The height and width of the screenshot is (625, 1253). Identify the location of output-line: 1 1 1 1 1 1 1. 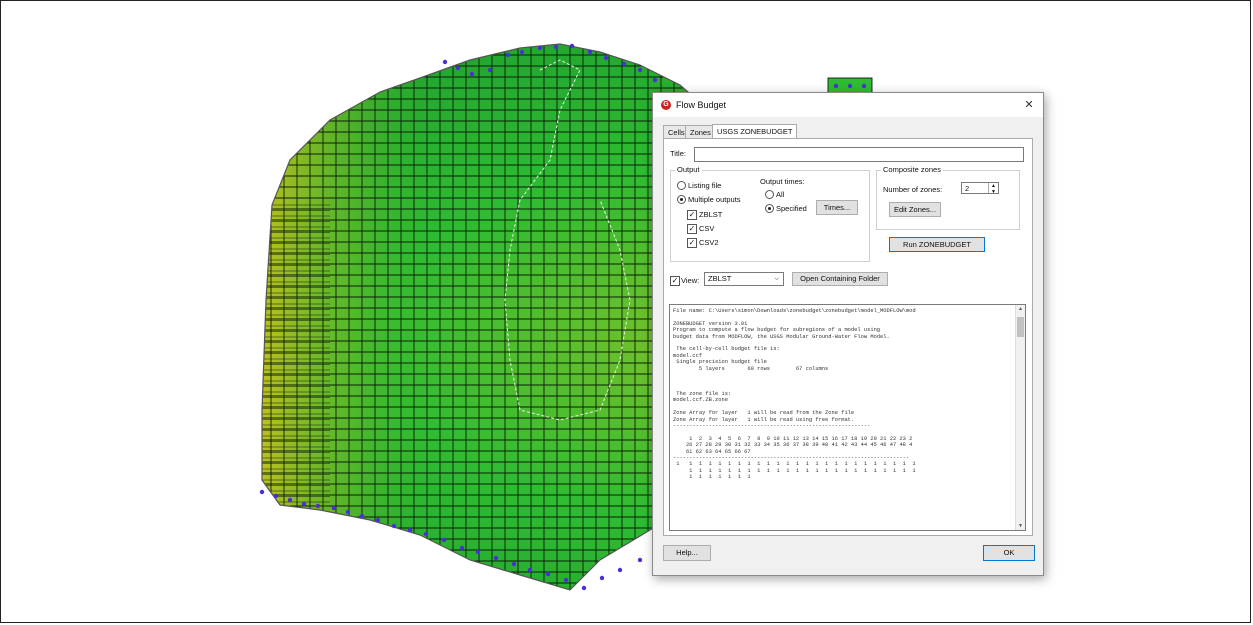
(712, 477).